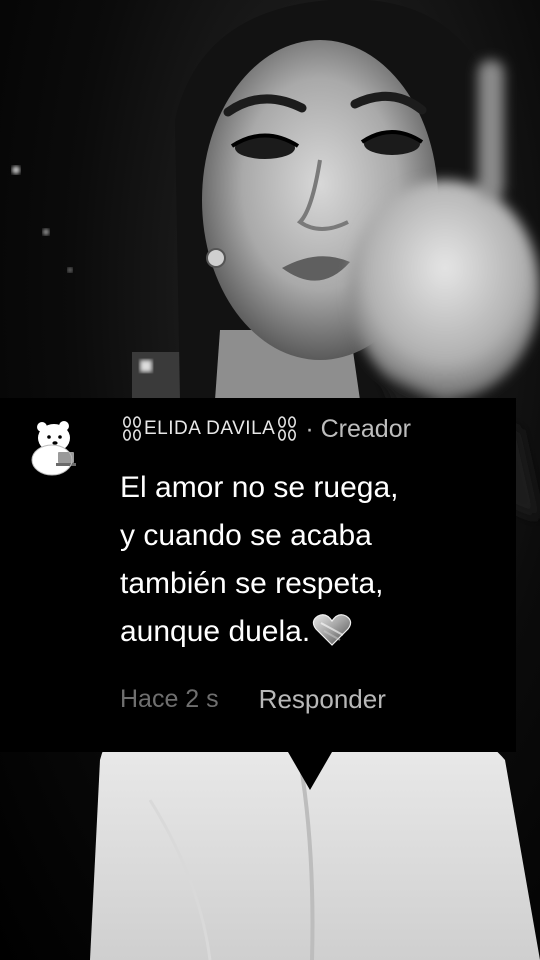 Image resolution: width=540 pixels, height=960 pixels. I want to click on polar-bear-icon, so click(53, 448).